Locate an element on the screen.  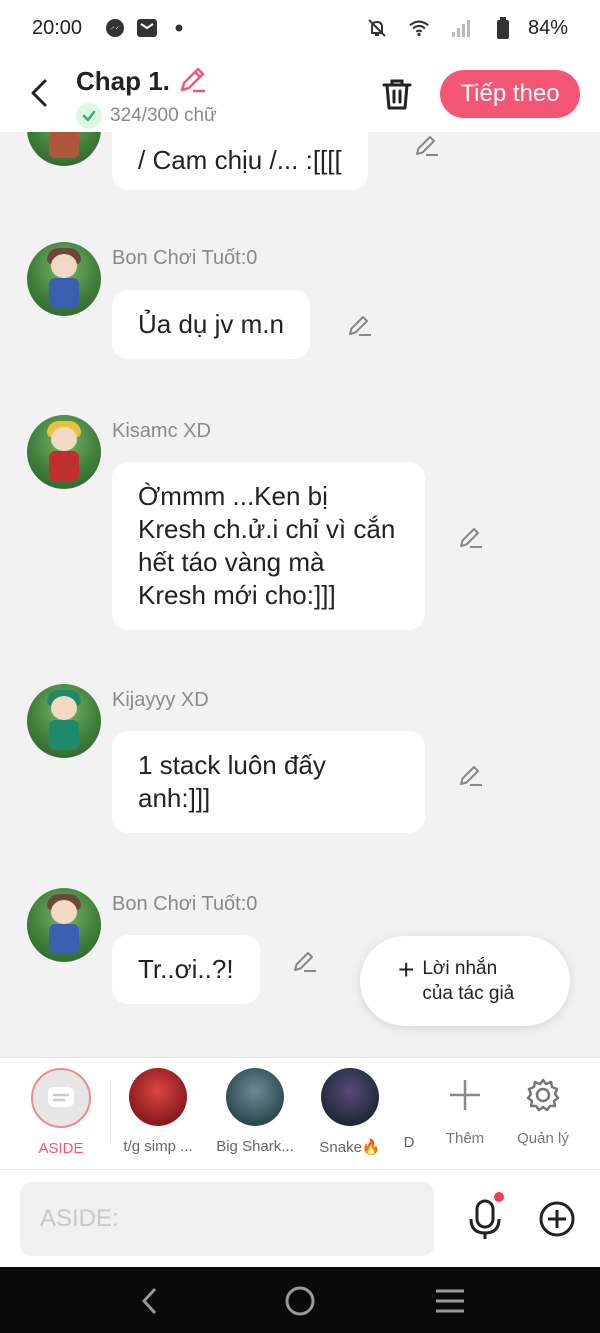
notification-dot is located at coordinates (499, 1197).